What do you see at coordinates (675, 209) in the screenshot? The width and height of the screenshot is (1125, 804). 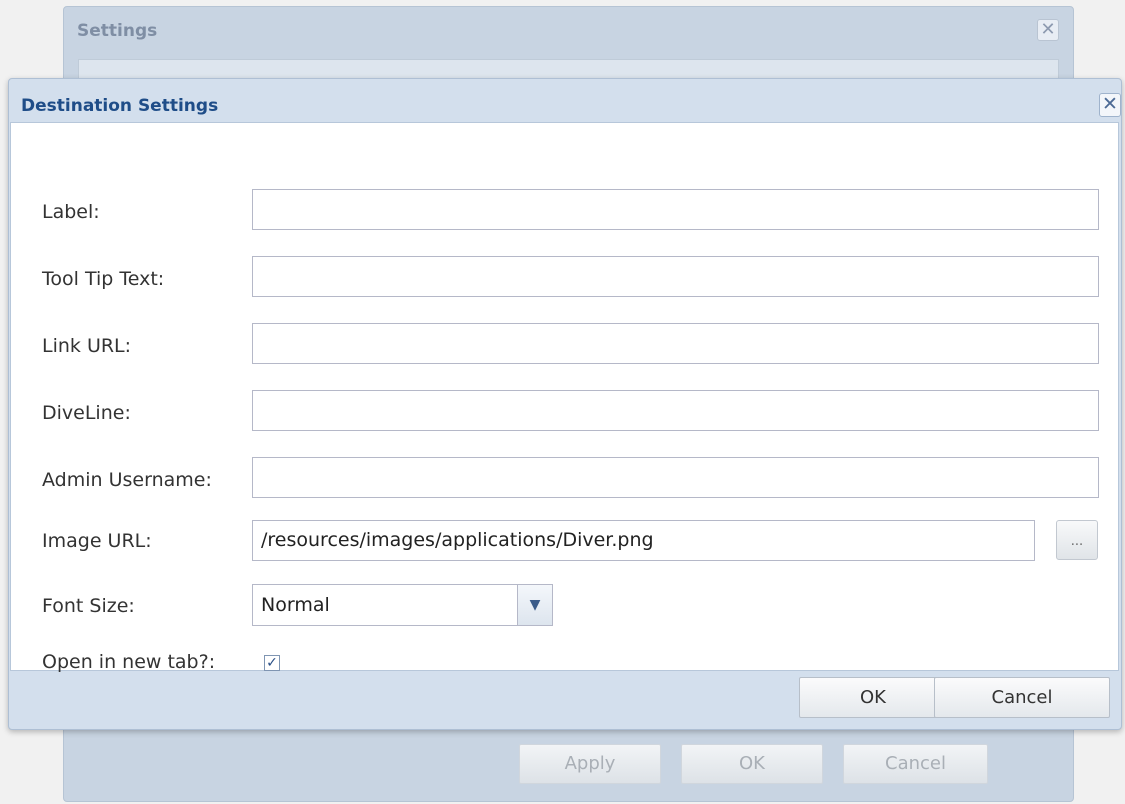 I see `label-input` at bounding box center [675, 209].